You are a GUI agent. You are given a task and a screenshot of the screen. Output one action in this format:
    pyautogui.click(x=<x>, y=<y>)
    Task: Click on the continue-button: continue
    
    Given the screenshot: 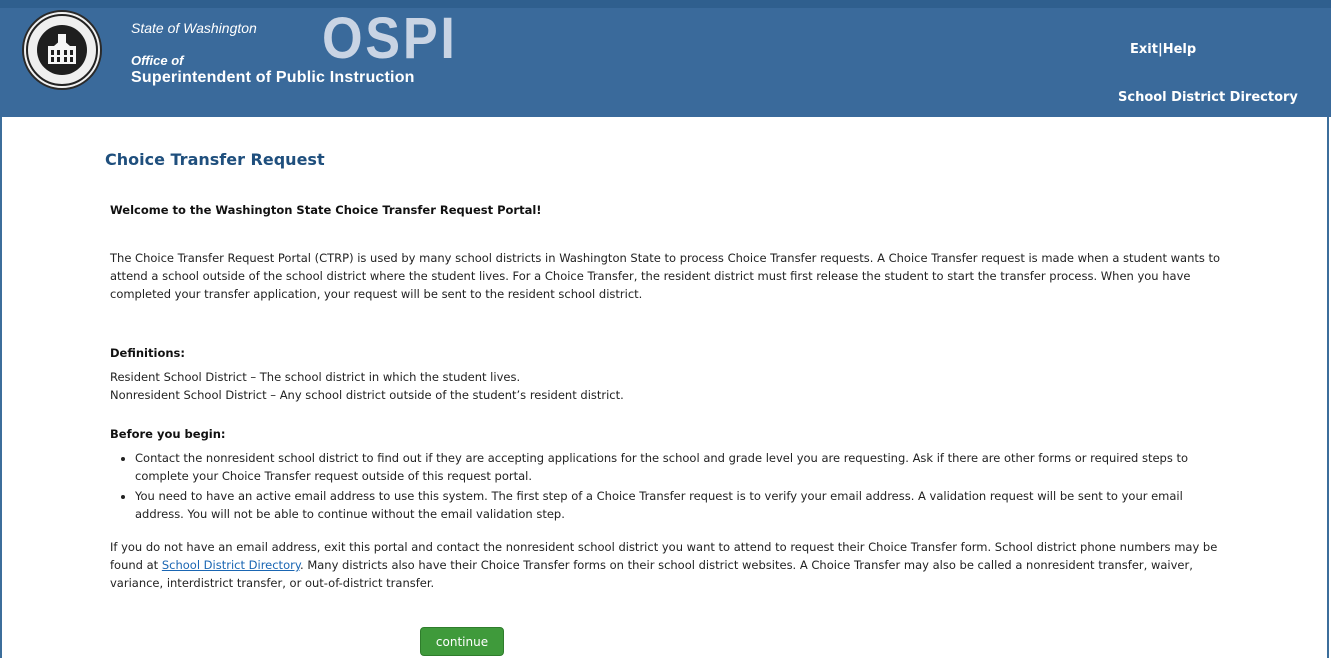 What is the action you would take?
    pyautogui.click(x=462, y=641)
    